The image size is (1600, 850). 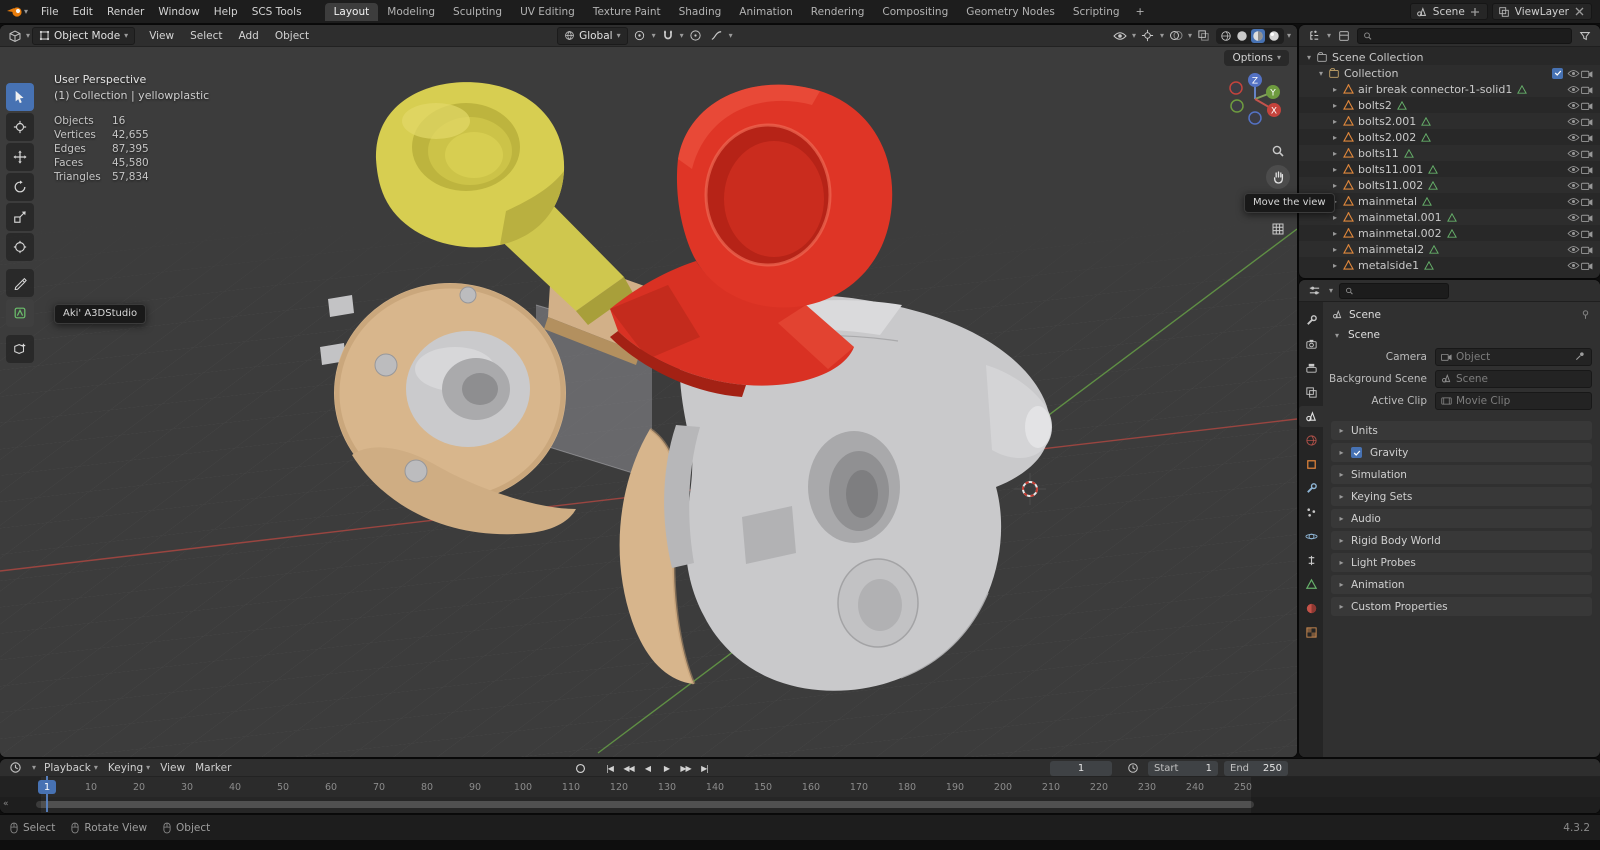 What do you see at coordinates (1461, 518) in the screenshot?
I see `properties-section-collapsed: ▸ Audio` at bounding box center [1461, 518].